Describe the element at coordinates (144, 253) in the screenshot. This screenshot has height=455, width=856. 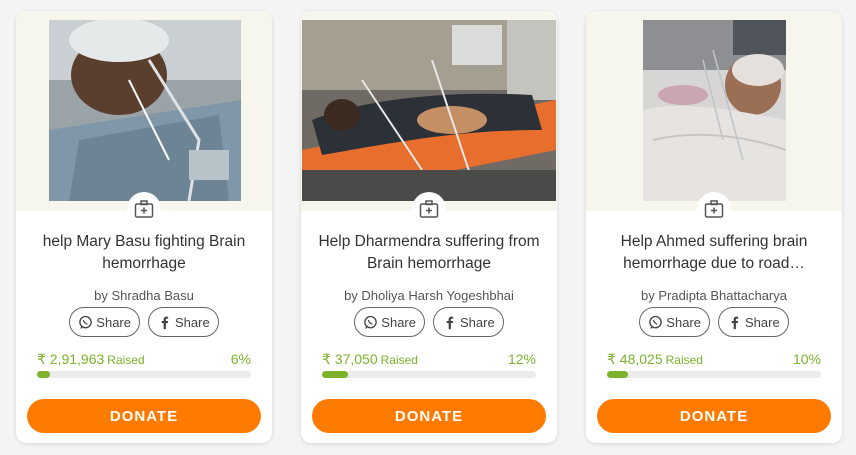
I see `campaign-title: help Mary Basu fighting Brain hemorrhage` at that location.